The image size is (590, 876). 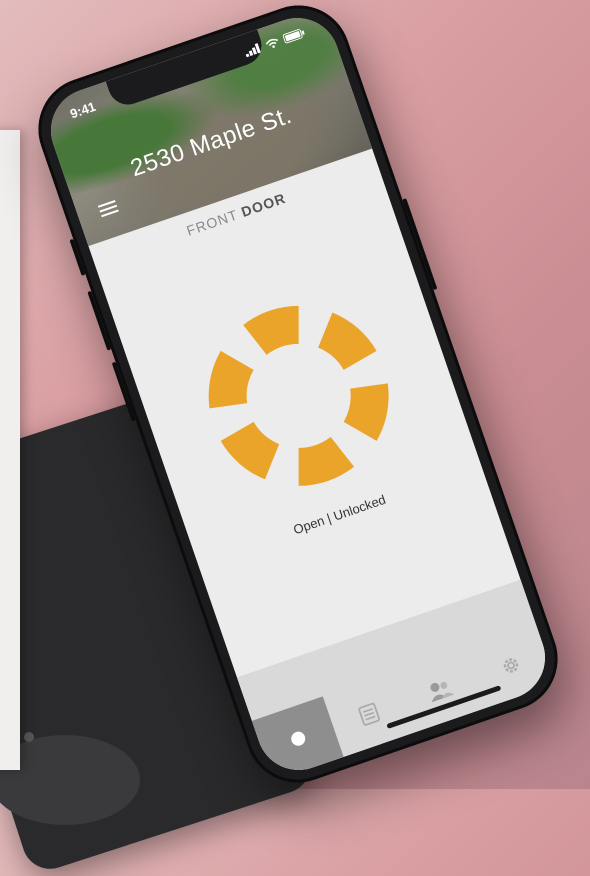 What do you see at coordinates (10, 450) in the screenshot?
I see `background-door-panel` at bounding box center [10, 450].